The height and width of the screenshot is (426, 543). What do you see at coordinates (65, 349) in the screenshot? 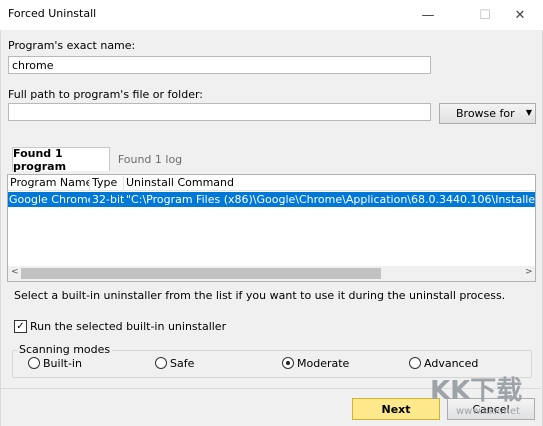
I see `scanning-modes-title: Scanning modes` at bounding box center [65, 349].